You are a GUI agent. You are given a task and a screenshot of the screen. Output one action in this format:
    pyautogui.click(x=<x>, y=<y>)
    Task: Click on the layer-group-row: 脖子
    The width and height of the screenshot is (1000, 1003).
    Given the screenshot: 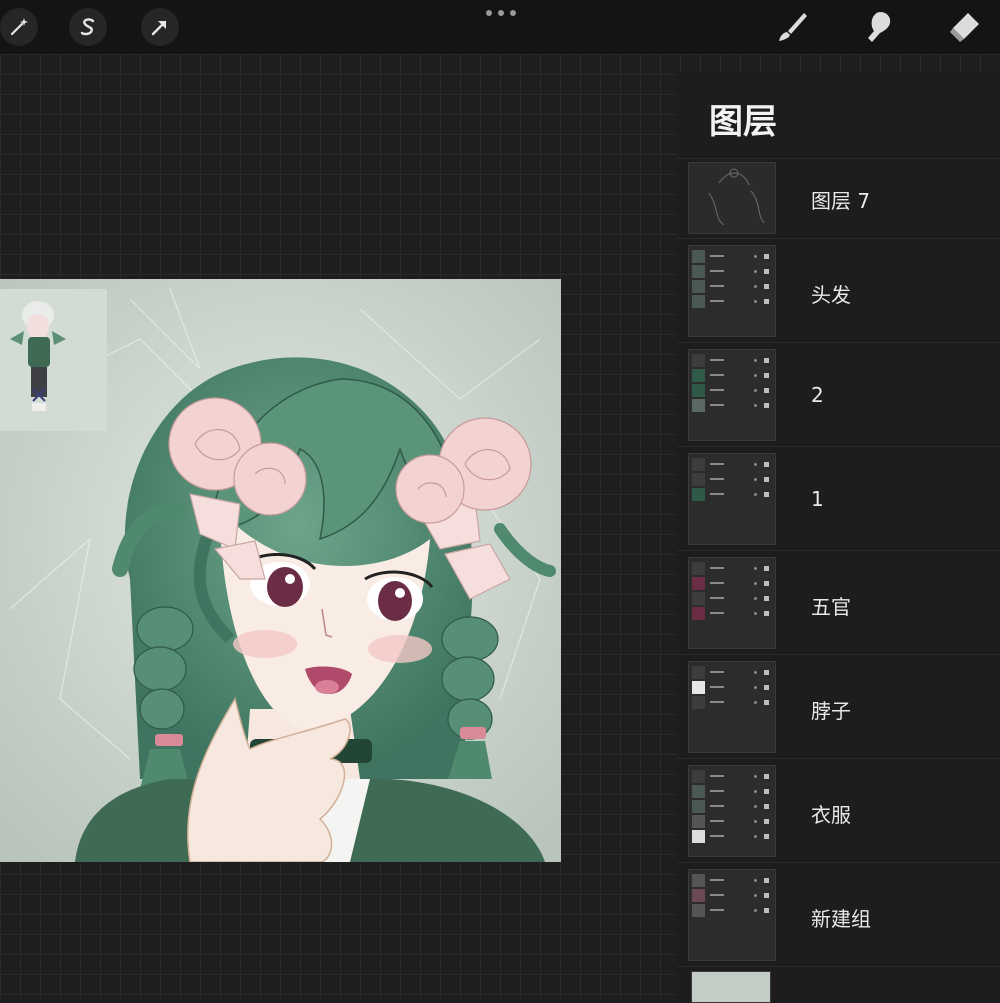 What is the action you would take?
    pyautogui.click(x=838, y=706)
    